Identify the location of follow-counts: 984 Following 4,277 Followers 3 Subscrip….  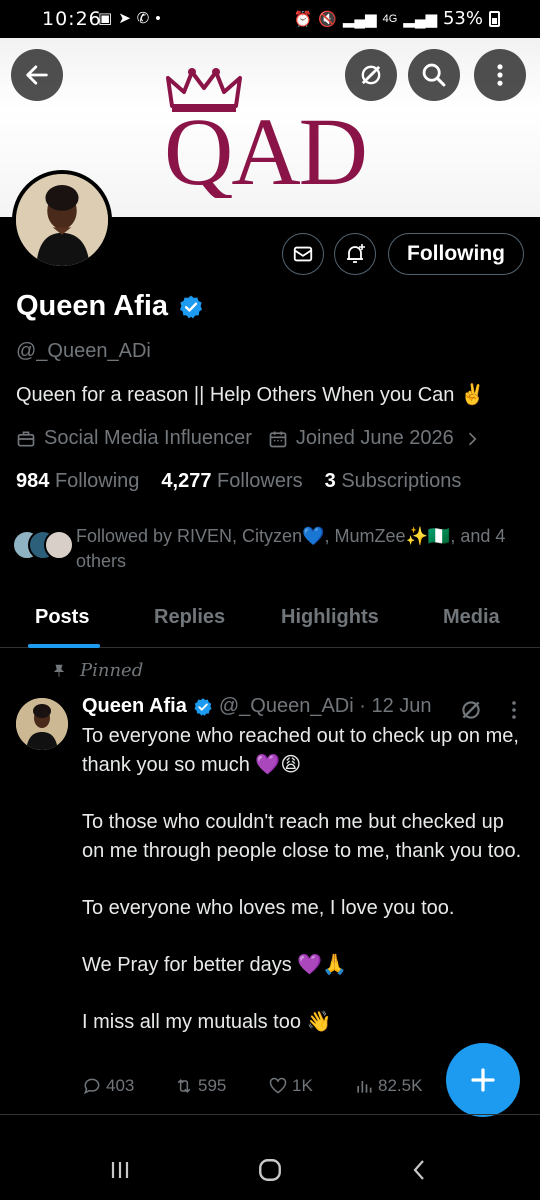
(238, 481).